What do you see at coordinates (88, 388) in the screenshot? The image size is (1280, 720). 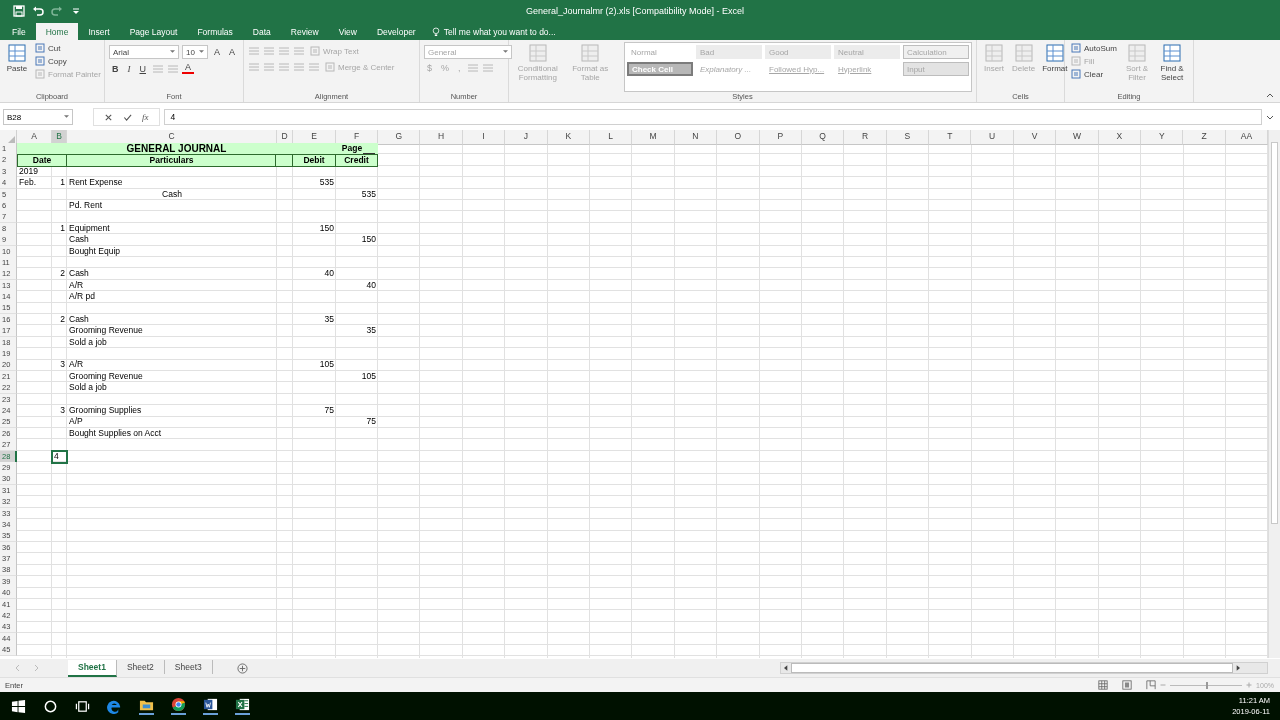 I see `table-cell-text: Sold a job` at bounding box center [88, 388].